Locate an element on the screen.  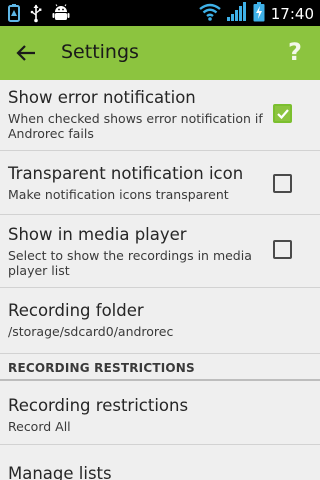
setting-summary: Record All is located at coordinates (39, 426).